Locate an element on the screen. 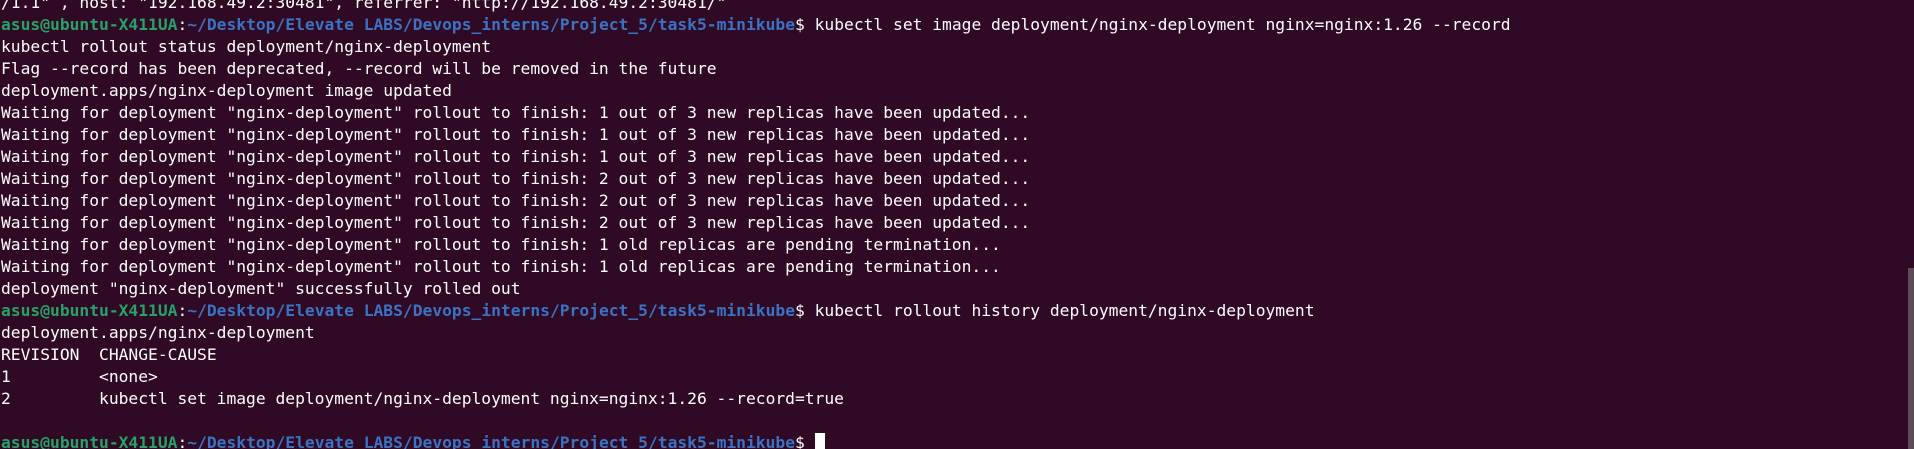 This screenshot has width=1914, height=449. output-line: 1 <none> is located at coordinates (79, 376).